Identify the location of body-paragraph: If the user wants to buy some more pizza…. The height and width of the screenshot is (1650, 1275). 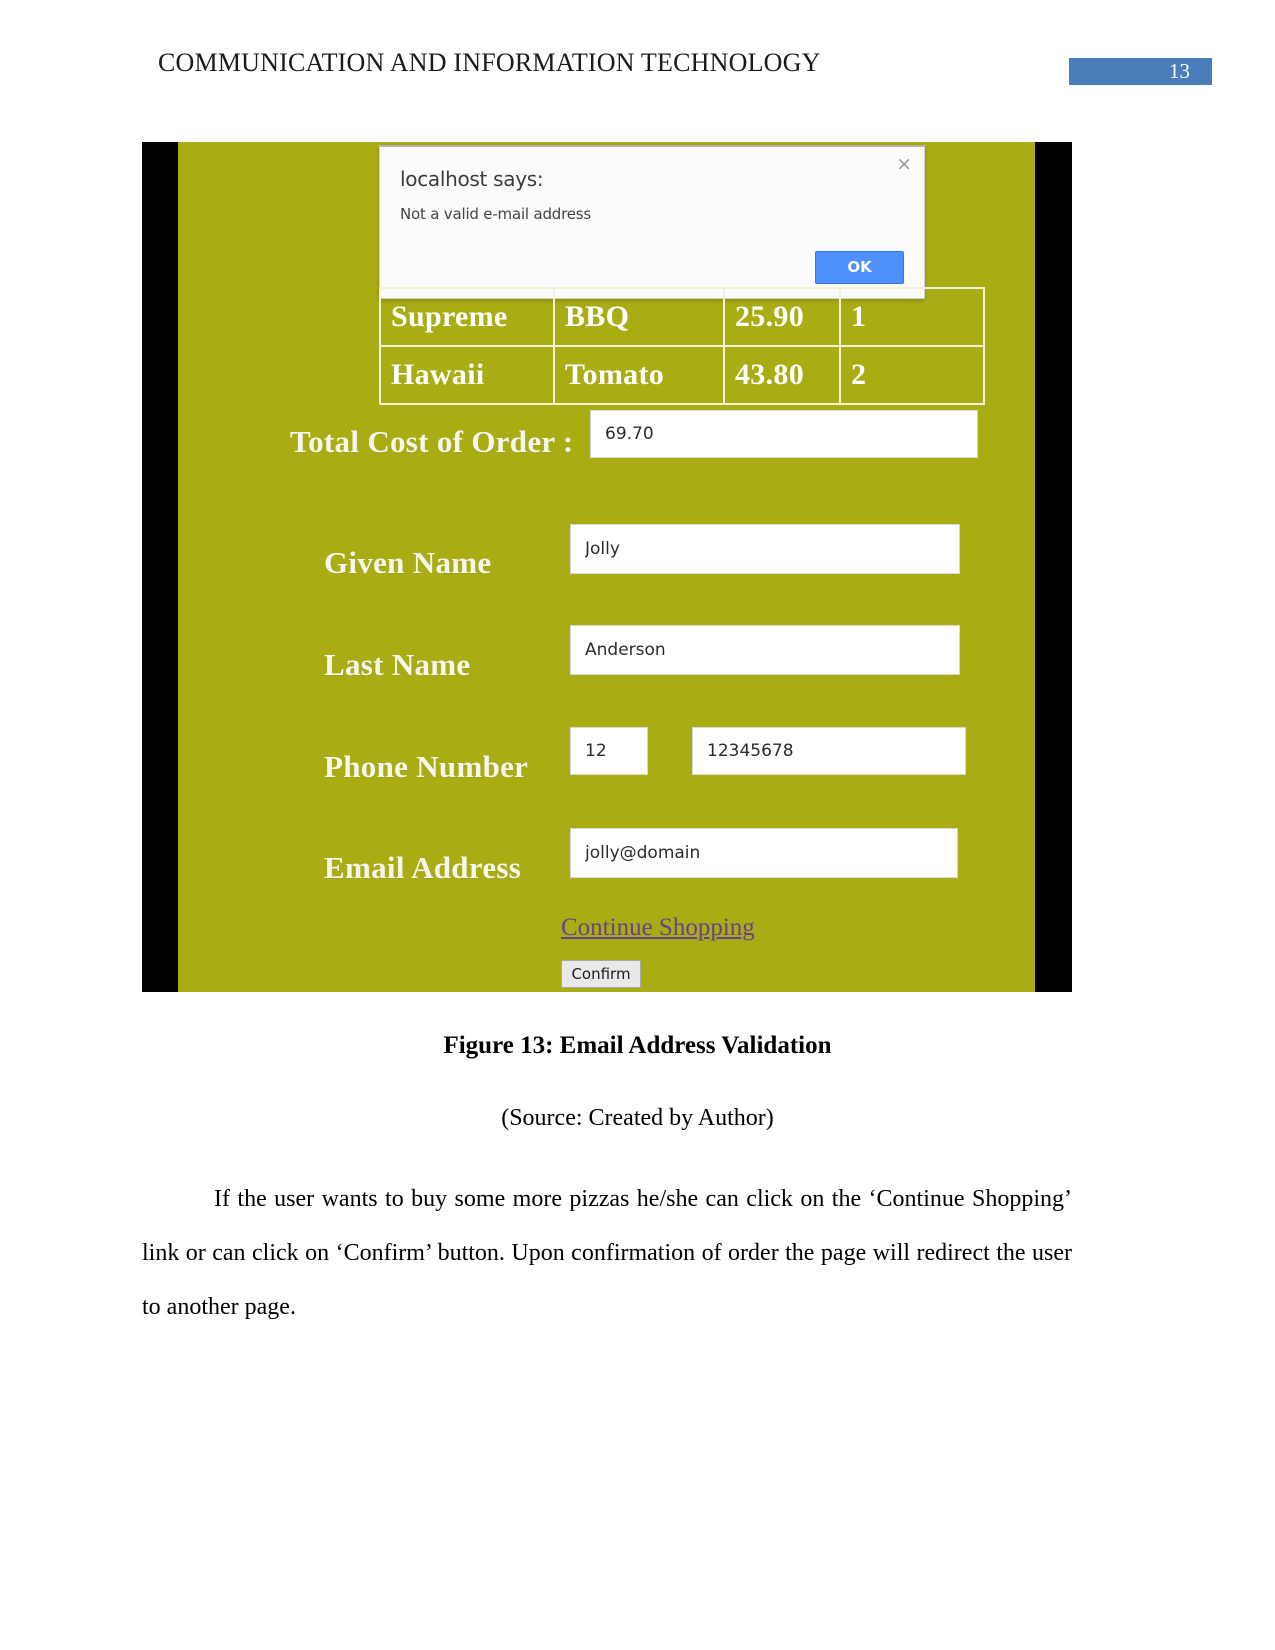
(607, 1253).